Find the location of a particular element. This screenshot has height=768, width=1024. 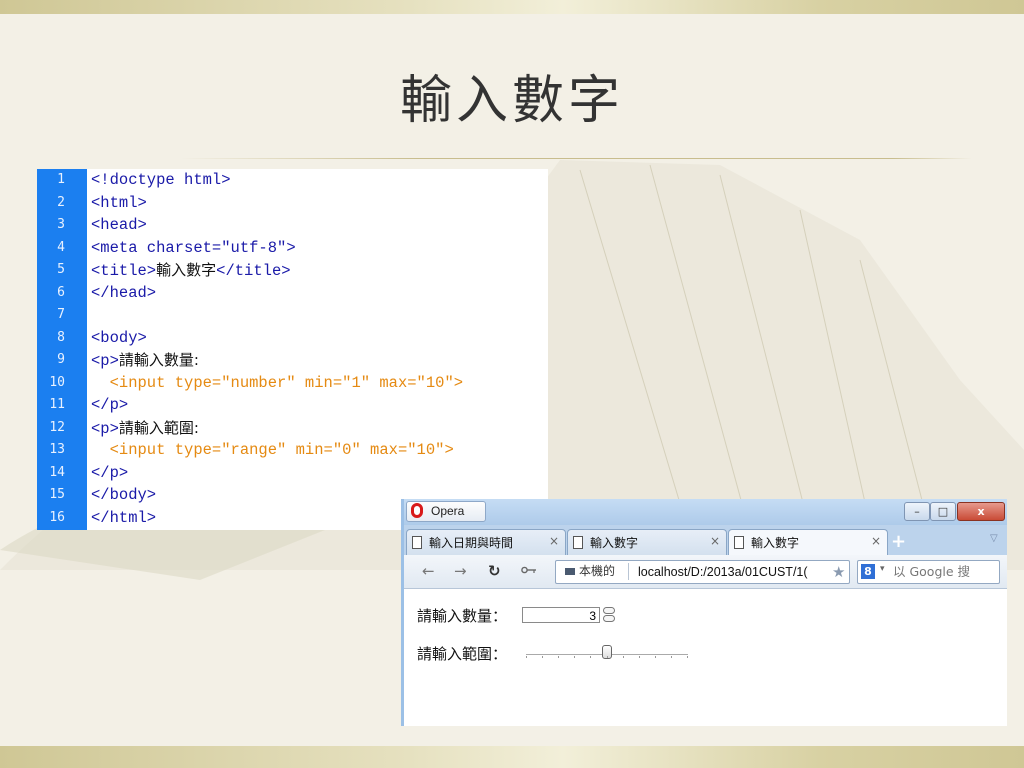

tab-input-number-active: 輸入數字 × is located at coordinates (808, 542).